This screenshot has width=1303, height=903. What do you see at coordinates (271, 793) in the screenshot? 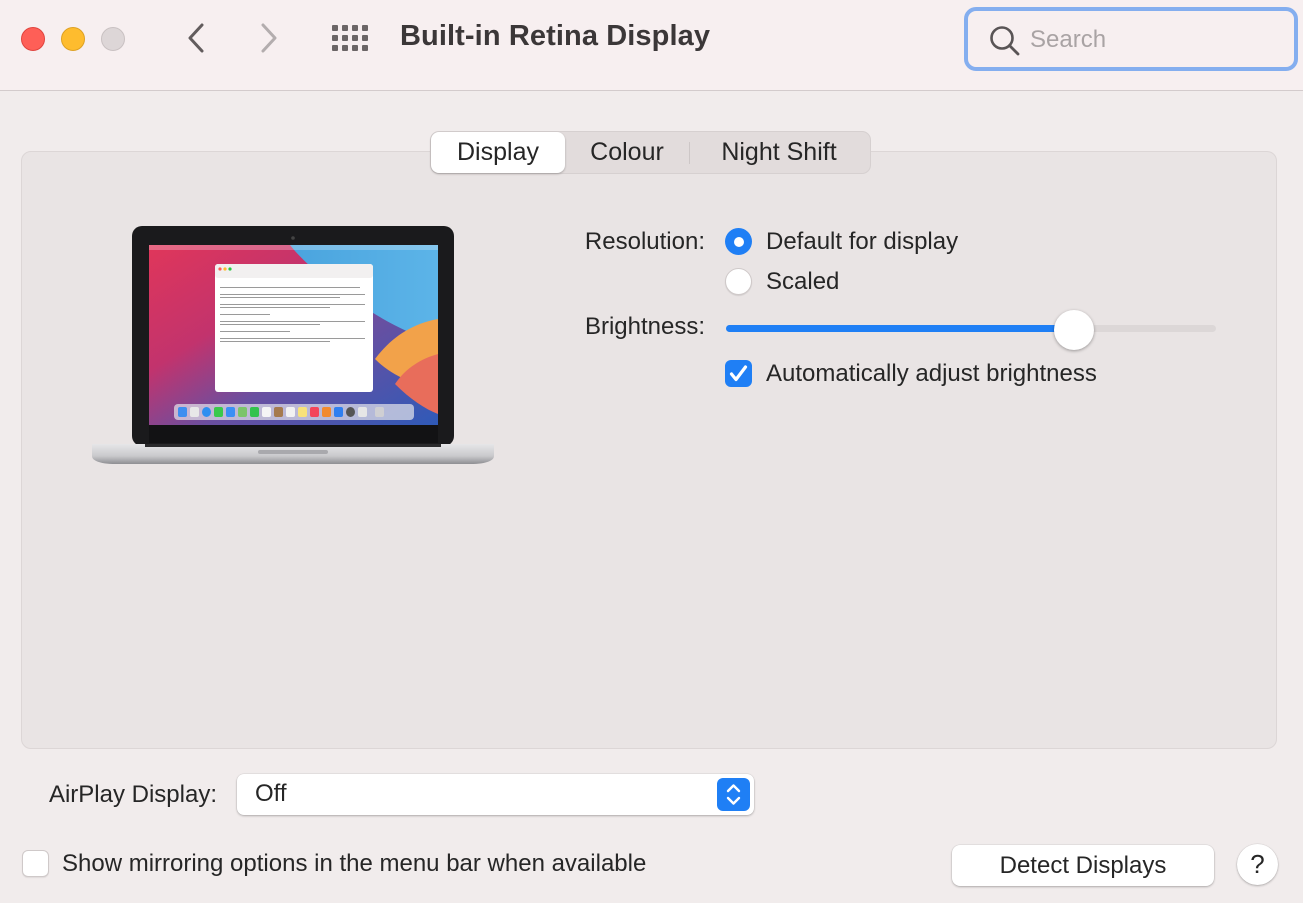
I see `airplay-display-value: Off` at bounding box center [271, 793].